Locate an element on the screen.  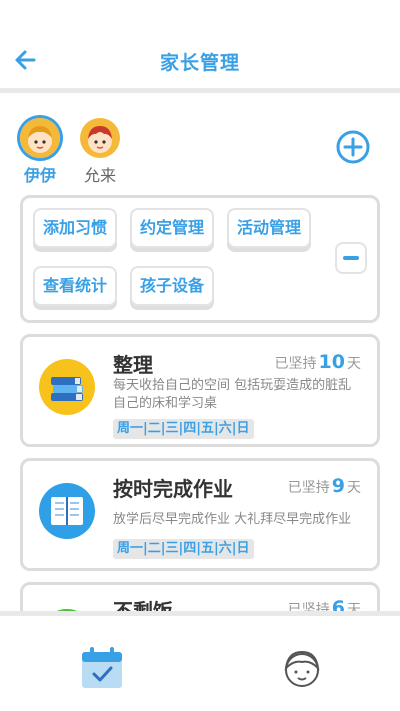
books-icon is located at coordinates (67, 387).